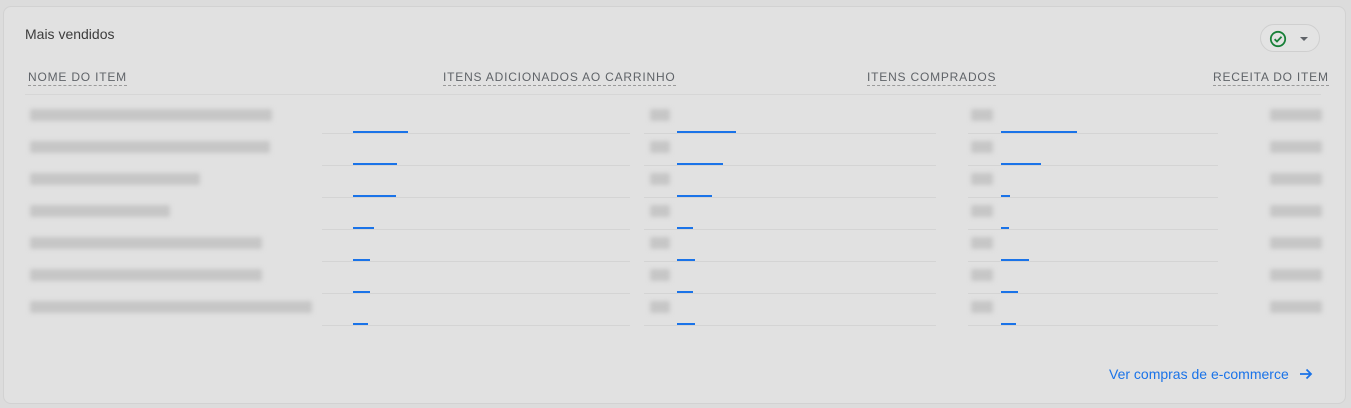 Image resolution: width=1351 pixels, height=408 pixels. Describe the element at coordinates (1271, 78) in the screenshot. I see `column-header-item-revenue: RECEITA DO ITEM` at that location.